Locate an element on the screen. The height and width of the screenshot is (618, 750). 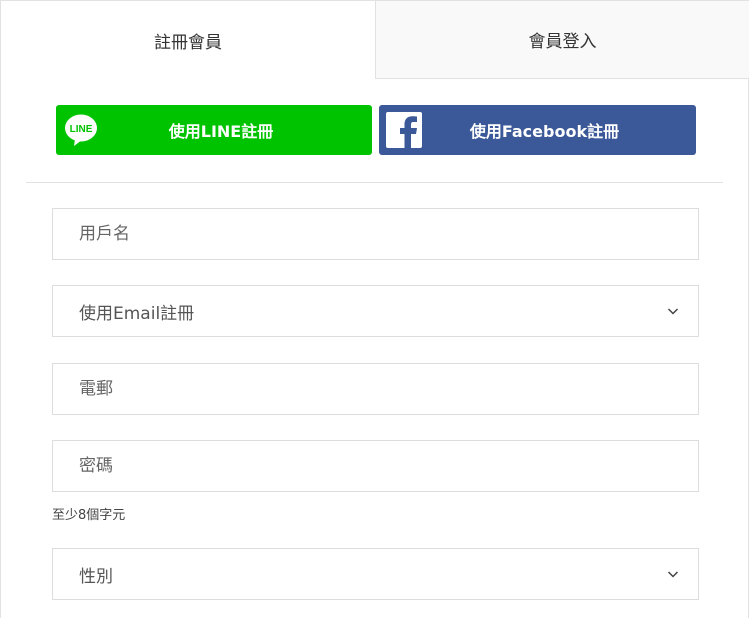
password-hint: 至少8個字元 is located at coordinates (89, 515).